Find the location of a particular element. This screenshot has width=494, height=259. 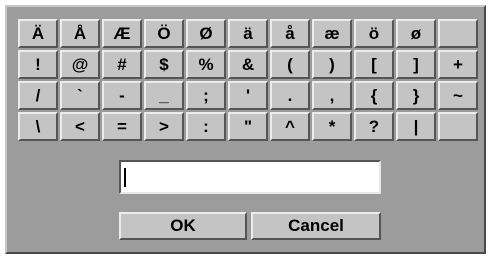

char-key: . is located at coordinates (290, 95).